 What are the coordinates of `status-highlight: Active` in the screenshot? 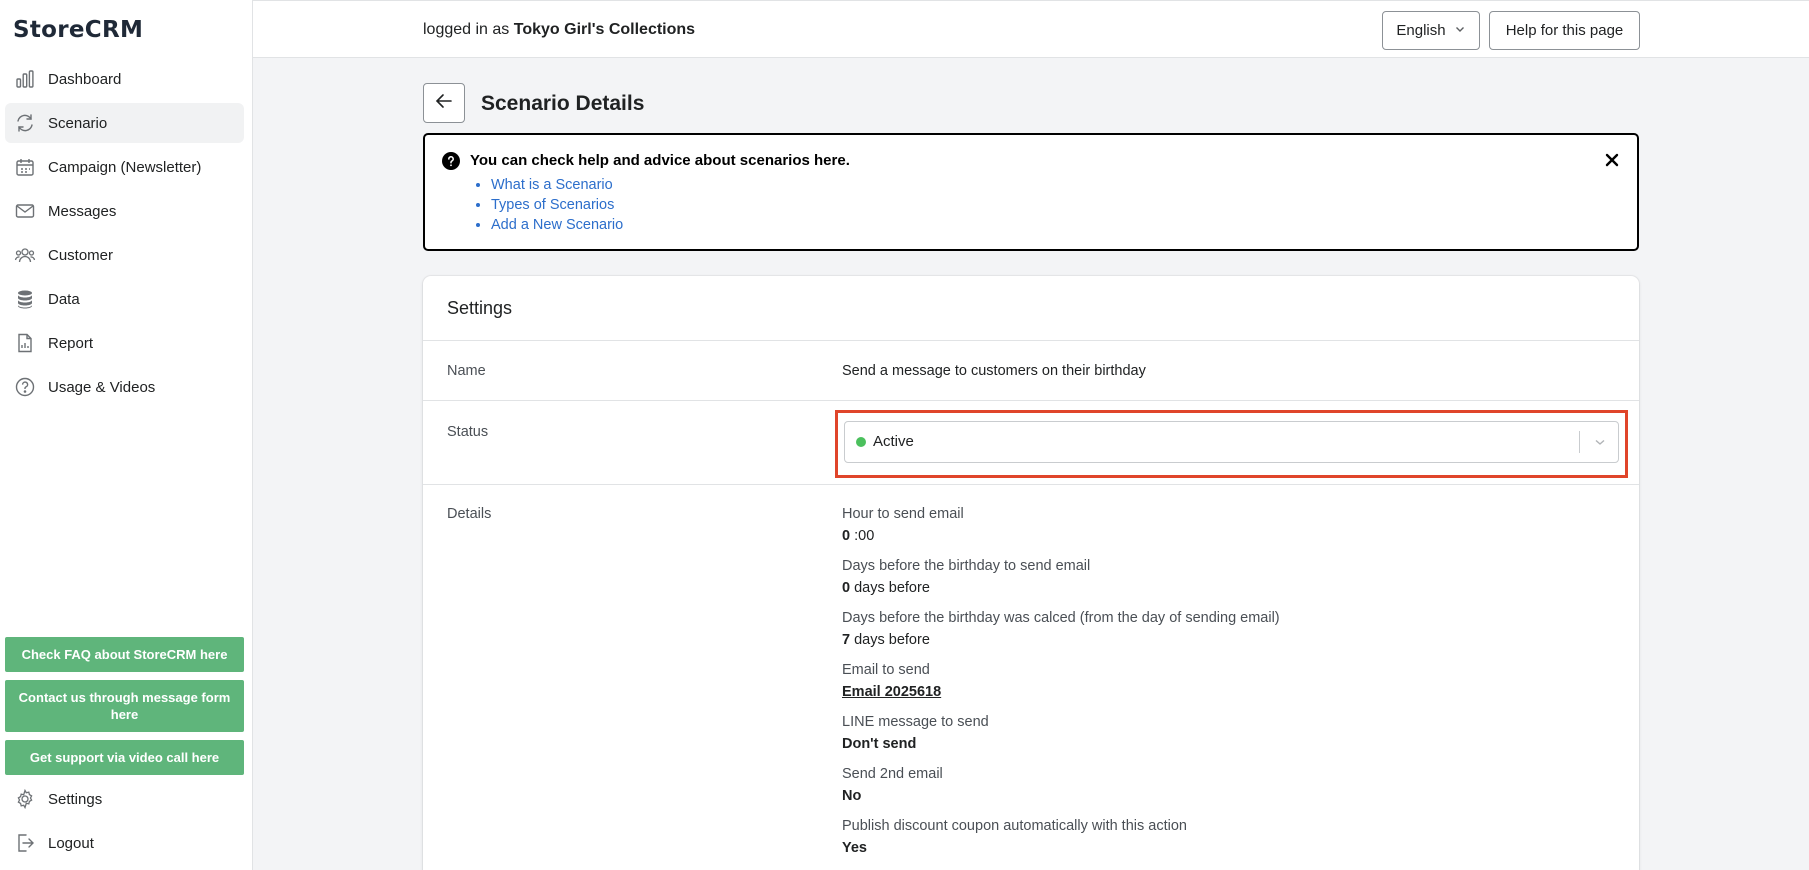 It's located at (1231, 444).